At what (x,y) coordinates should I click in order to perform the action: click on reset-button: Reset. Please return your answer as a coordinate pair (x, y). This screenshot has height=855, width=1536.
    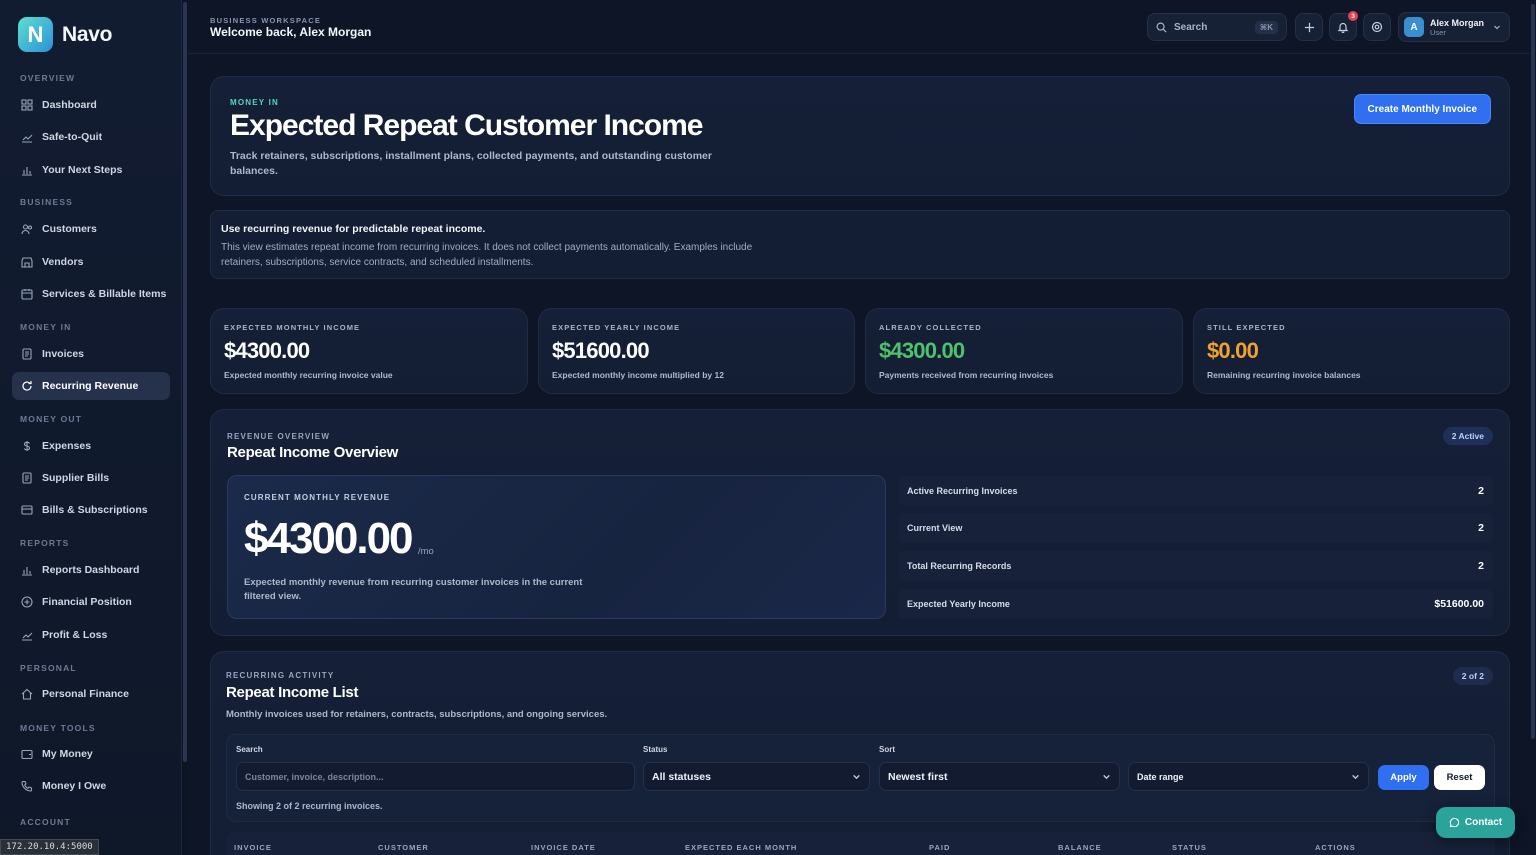
    Looking at the image, I should click on (1459, 777).